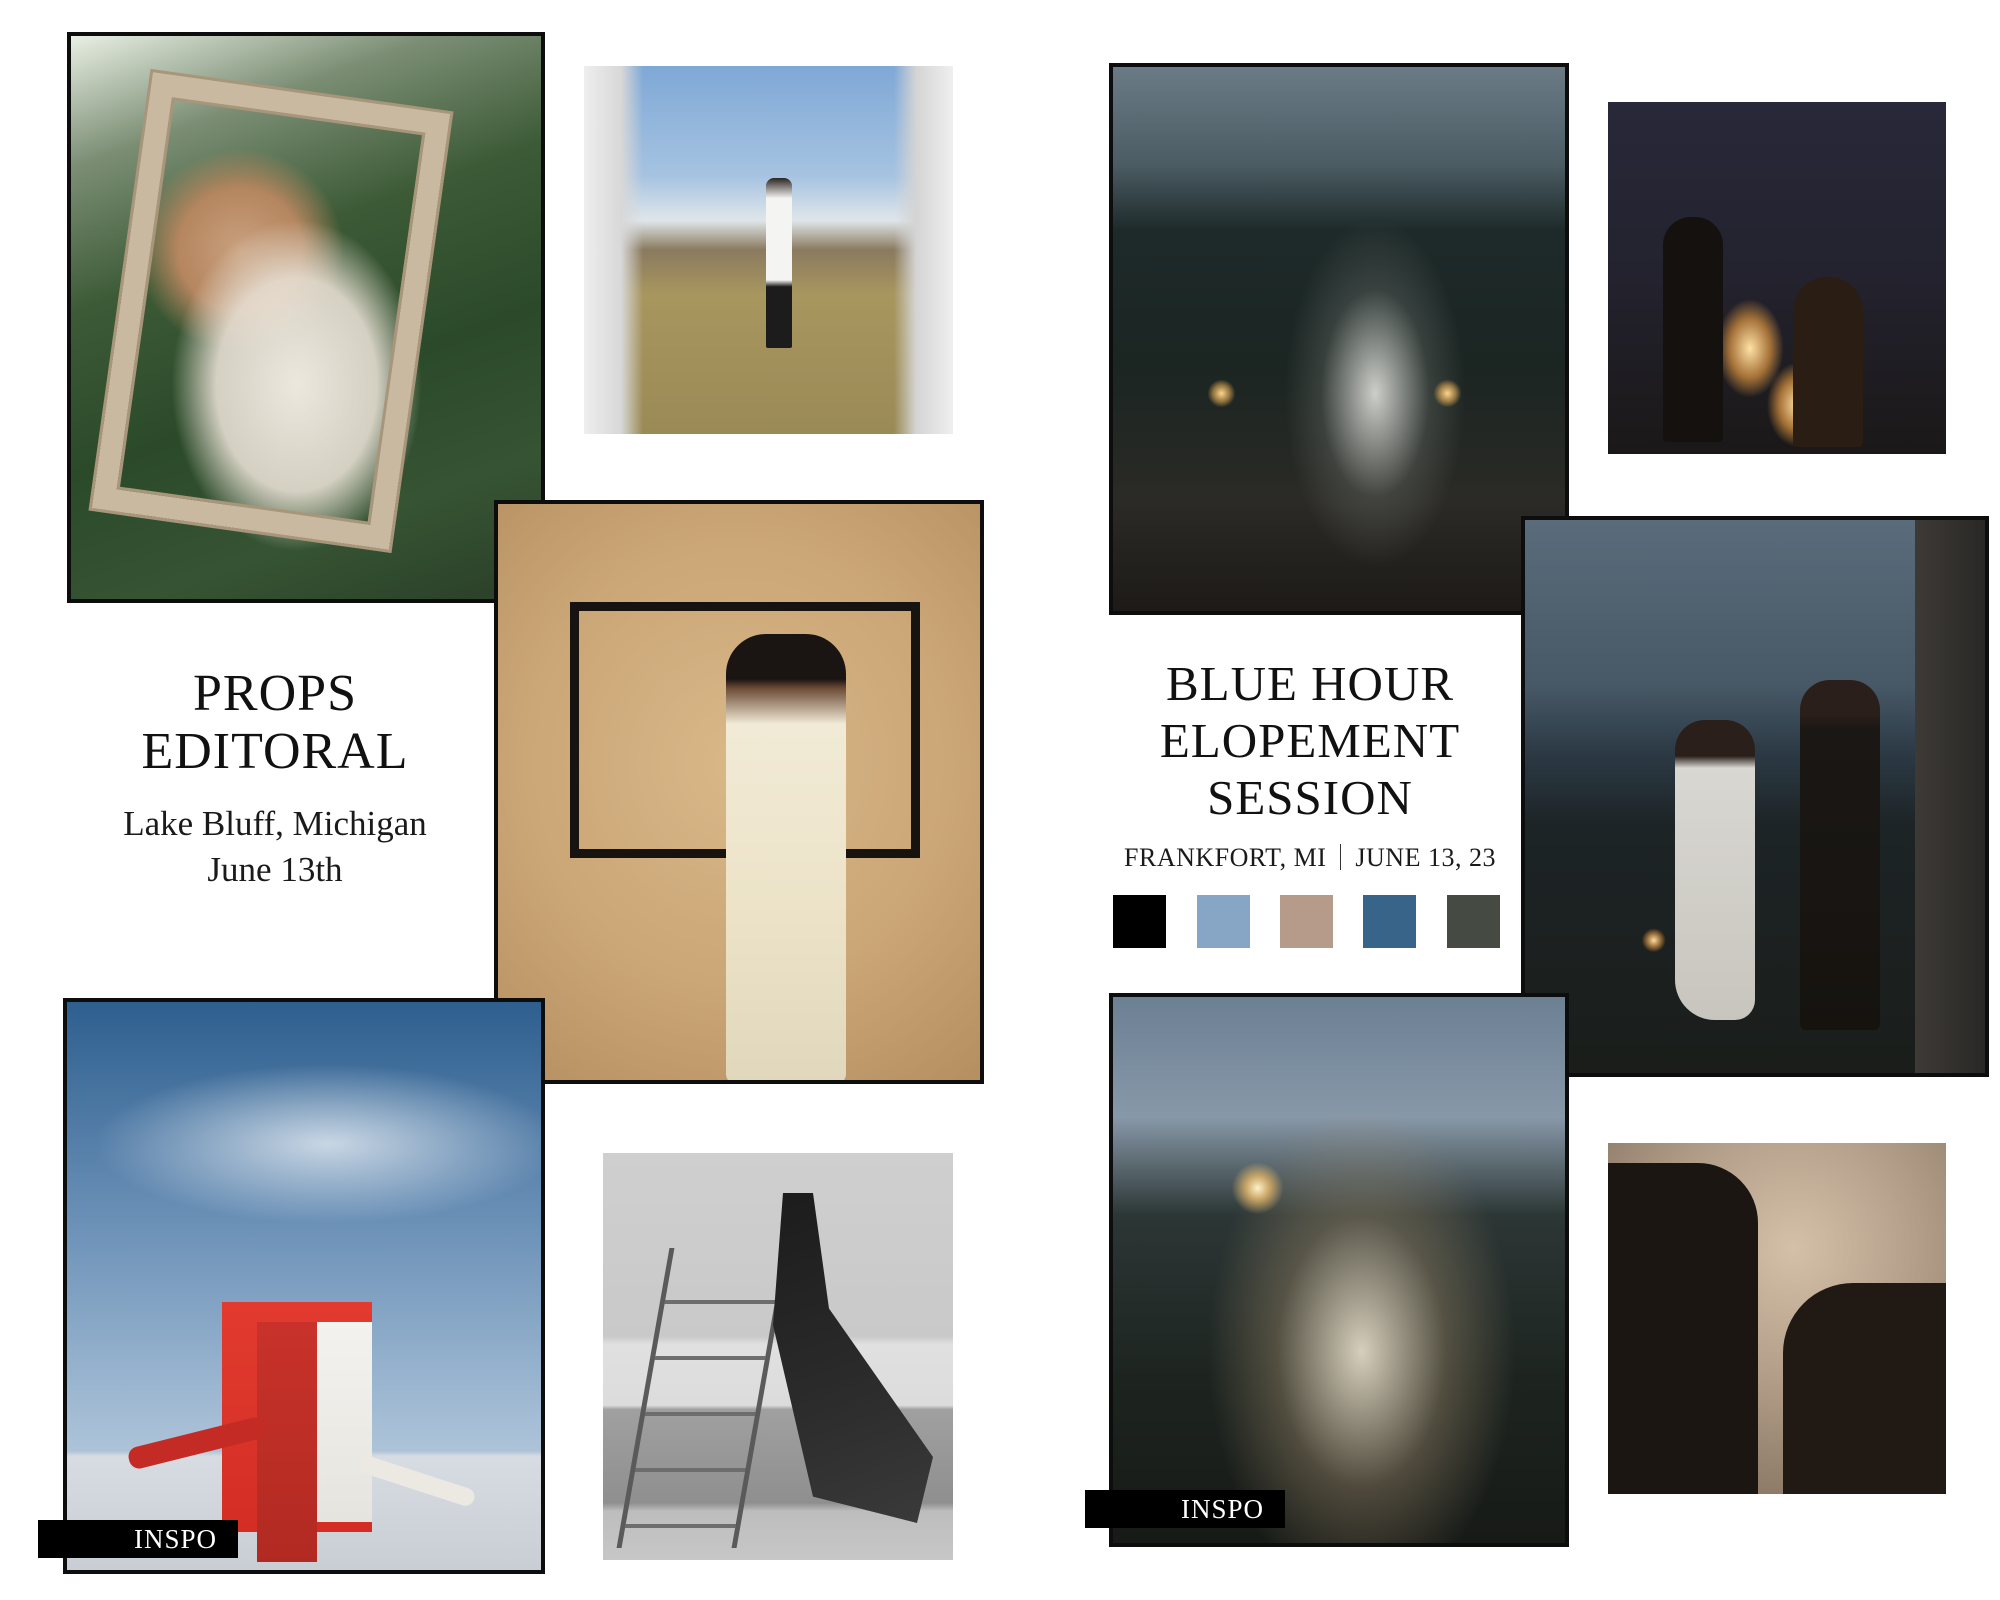  What do you see at coordinates (271, 311) in the screenshot?
I see `ornate-frame-prop` at bounding box center [271, 311].